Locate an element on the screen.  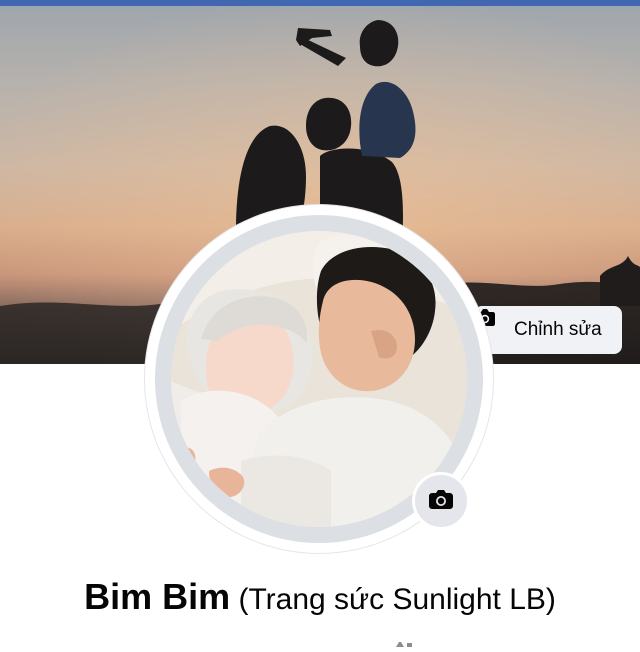
profile-primary-name: Bim Bim is located at coordinates (157, 596).